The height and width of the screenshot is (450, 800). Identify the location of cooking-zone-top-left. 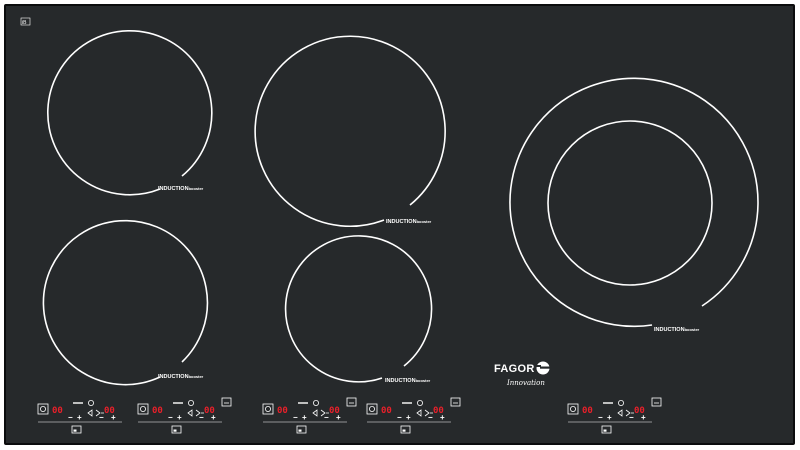
(130, 112).